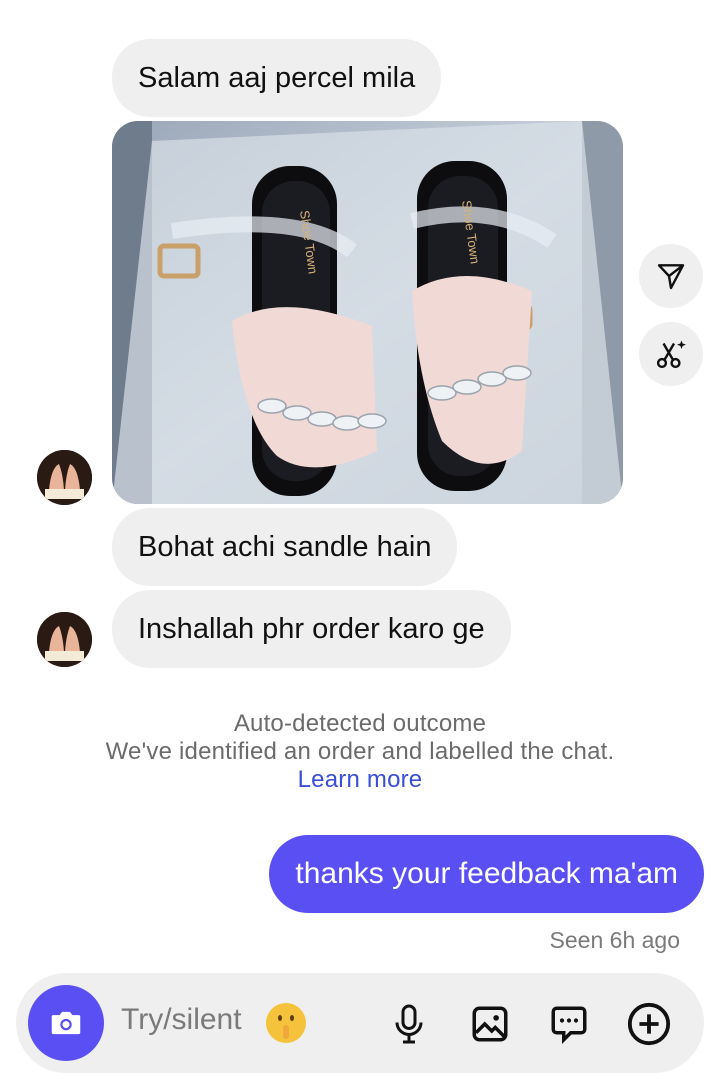 This screenshot has height=1073, width=720. What do you see at coordinates (286, 1023) in the screenshot?
I see `shushing-emoji-icon` at bounding box center [286, 1023].